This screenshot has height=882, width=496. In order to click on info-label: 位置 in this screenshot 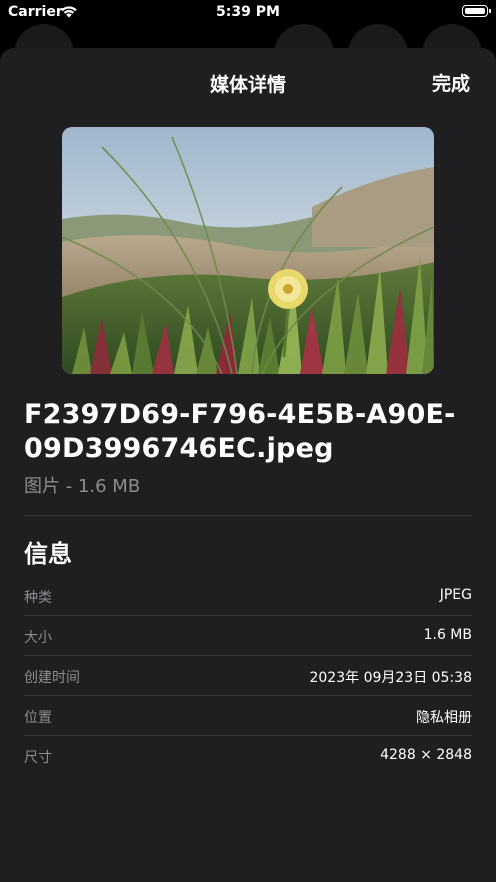, I will do `click(38, 718)`.